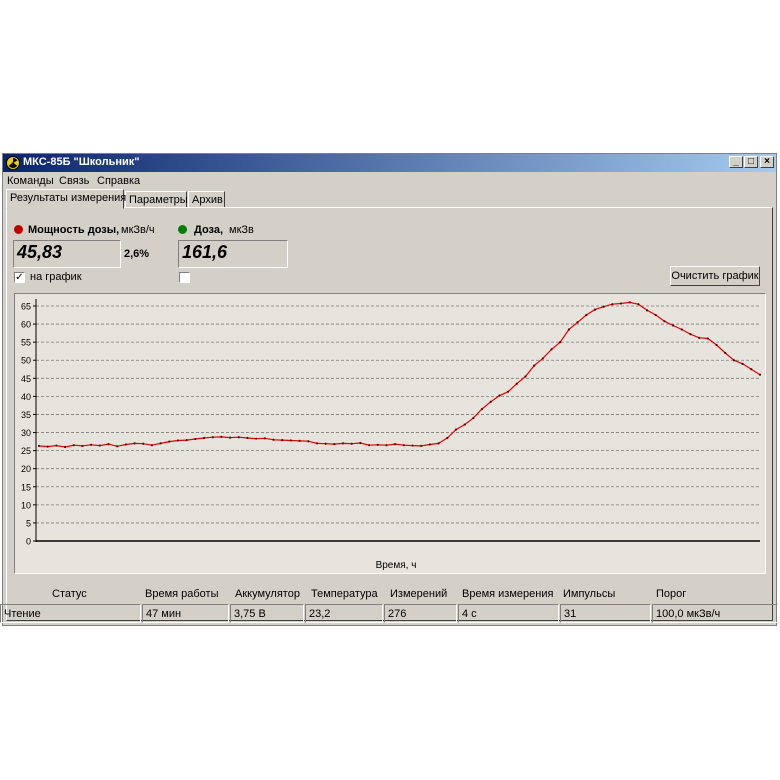 This screenshot has height=780, width=780. I want to click on y-tick-label: 10, so click(26, 505).